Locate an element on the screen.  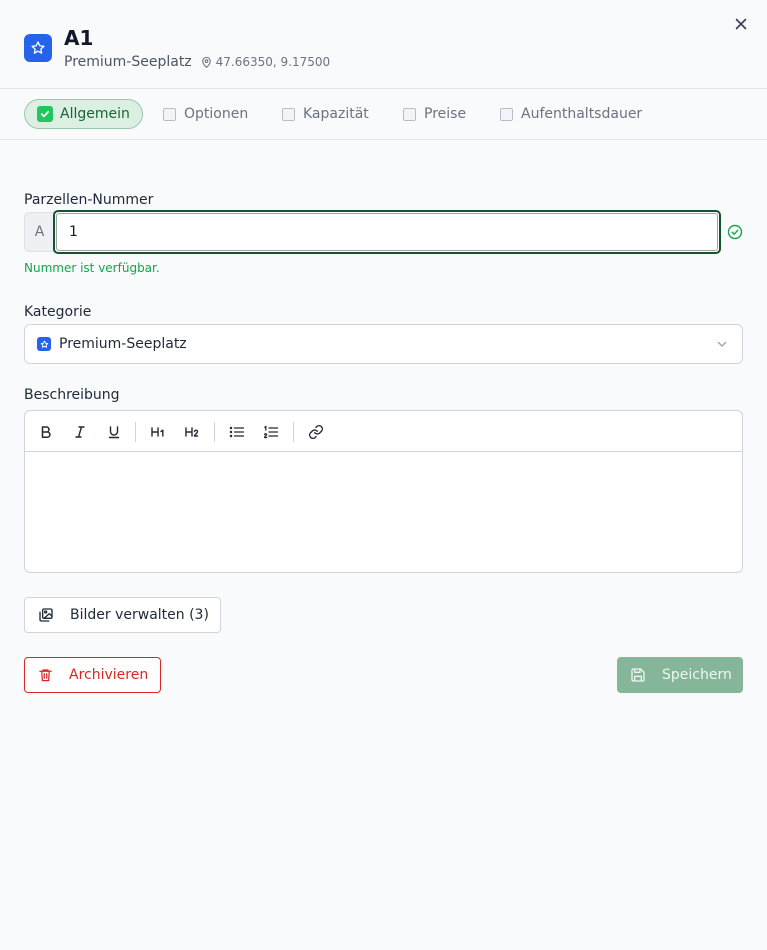
tab-preise: Preise is located at coordinates (434, 114).